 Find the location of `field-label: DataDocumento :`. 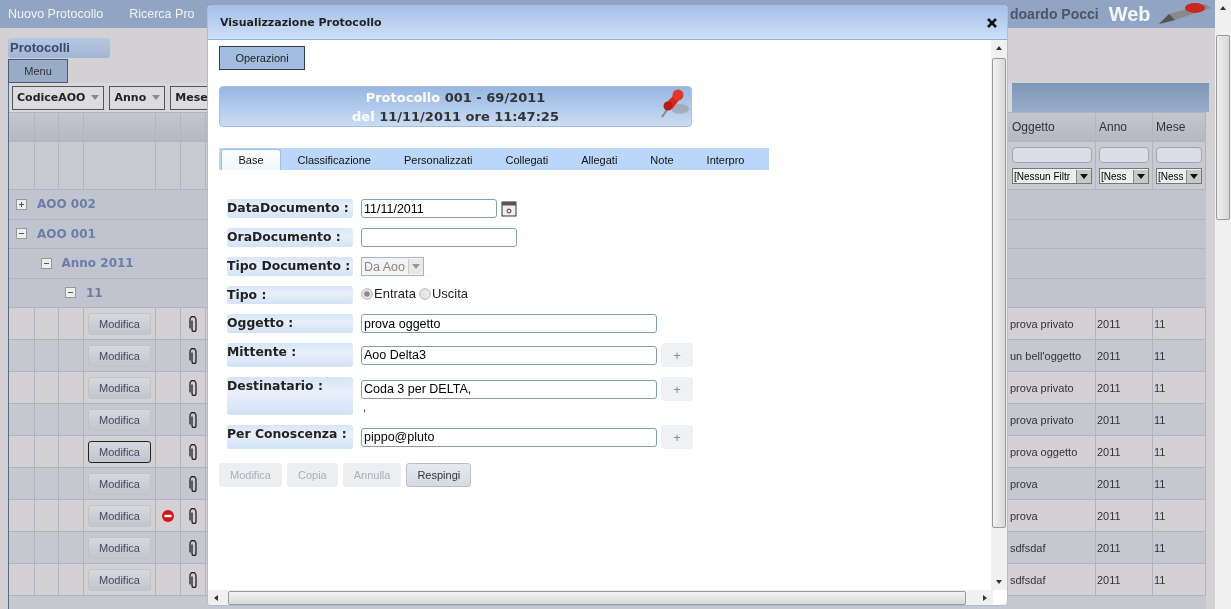

field-label: DataDocumento : is located at coordinates (290, 208).